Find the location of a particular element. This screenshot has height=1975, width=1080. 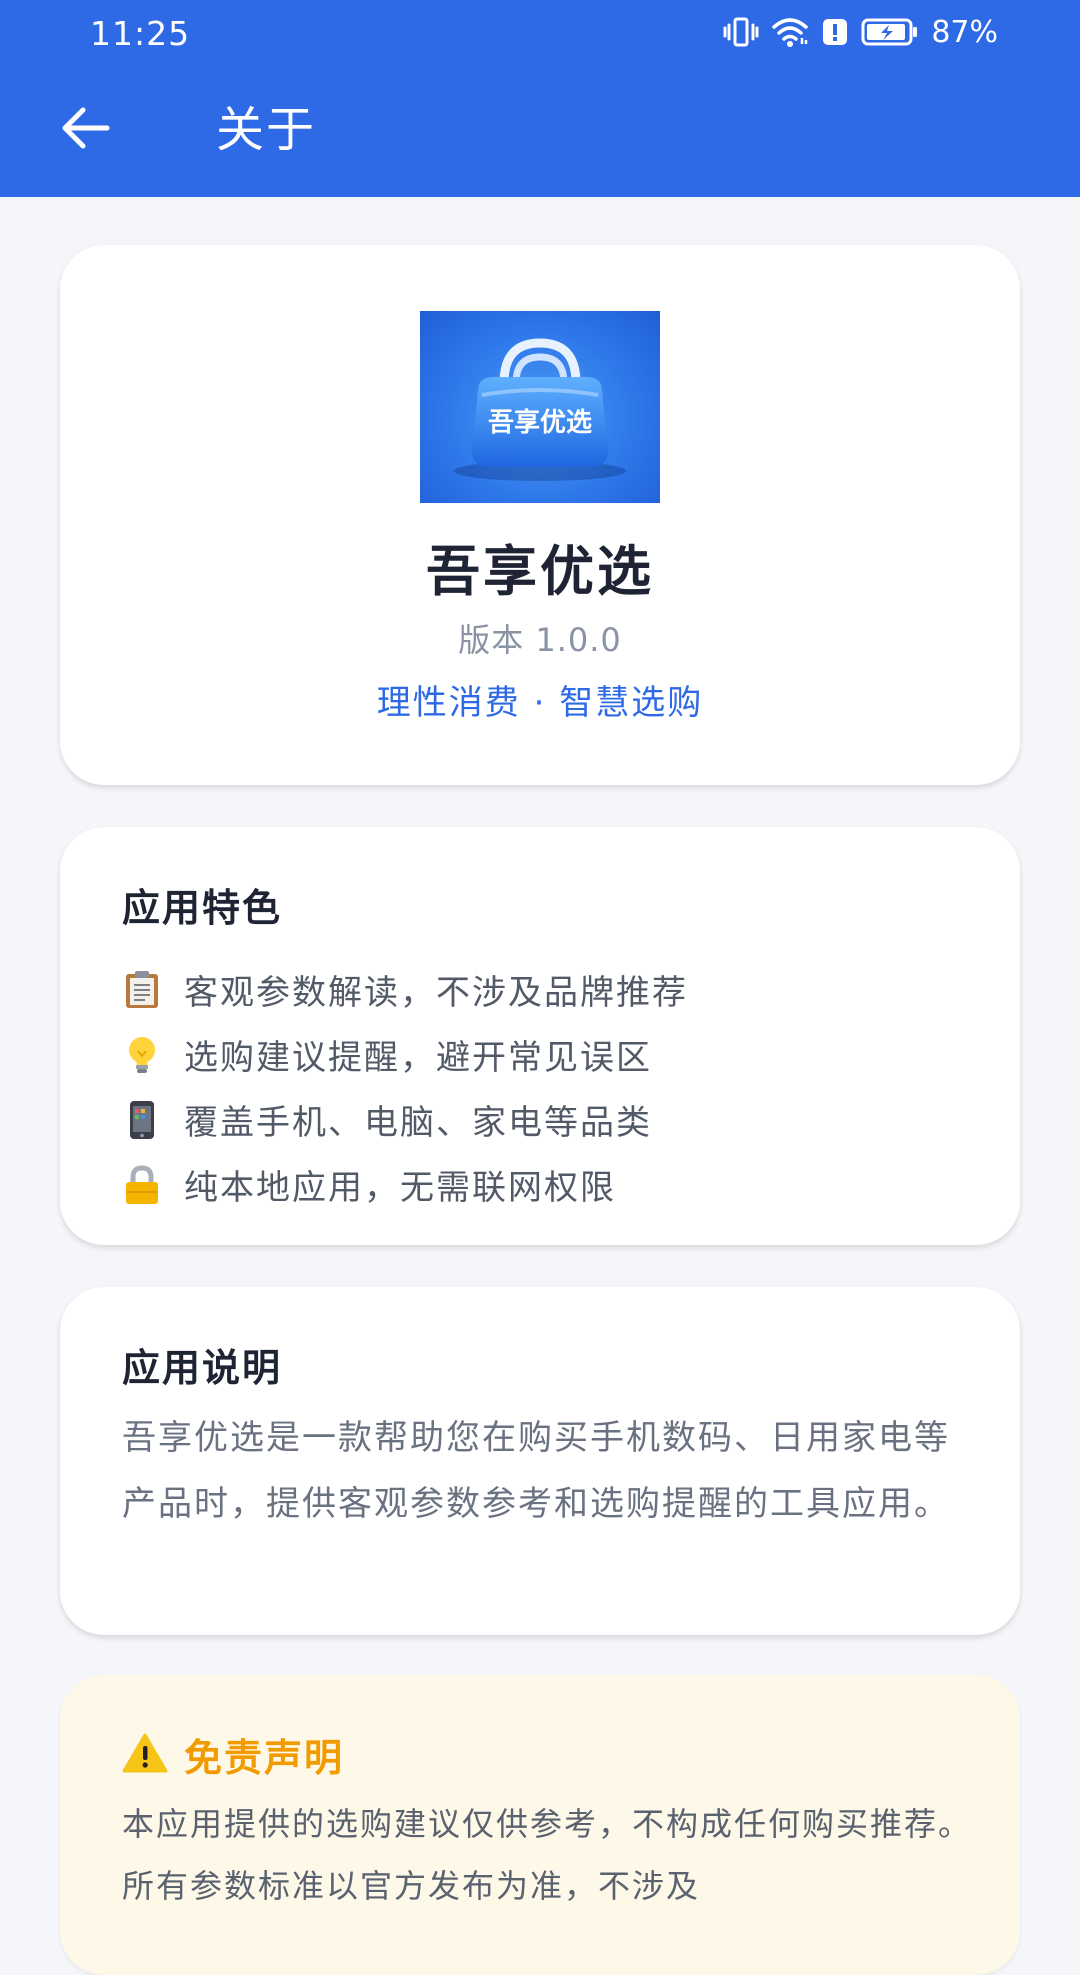

feature-text: 覆盖手机、电脑、家电等品类 is located at coordinates (418, 1123).